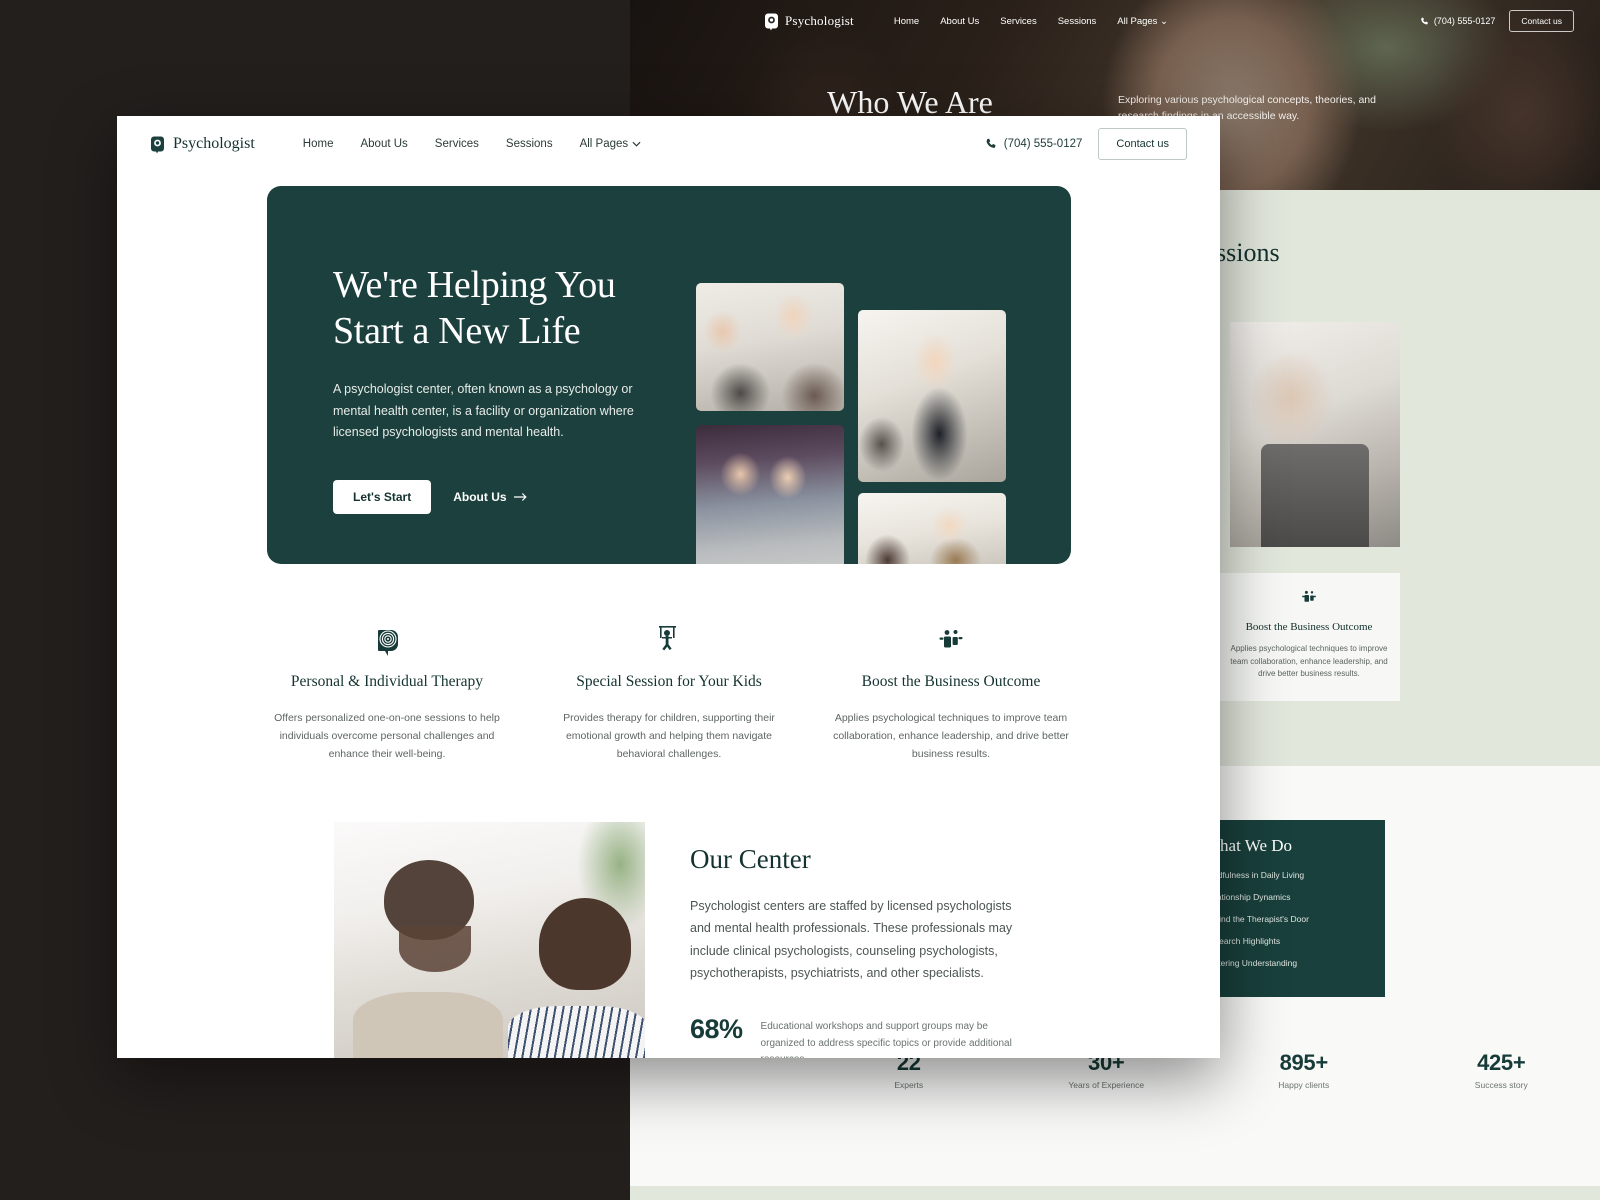  What do you see at coordinates (669, 641) in the screenshot?
I see `child-swing-icon` at bounding box center [669, 641].